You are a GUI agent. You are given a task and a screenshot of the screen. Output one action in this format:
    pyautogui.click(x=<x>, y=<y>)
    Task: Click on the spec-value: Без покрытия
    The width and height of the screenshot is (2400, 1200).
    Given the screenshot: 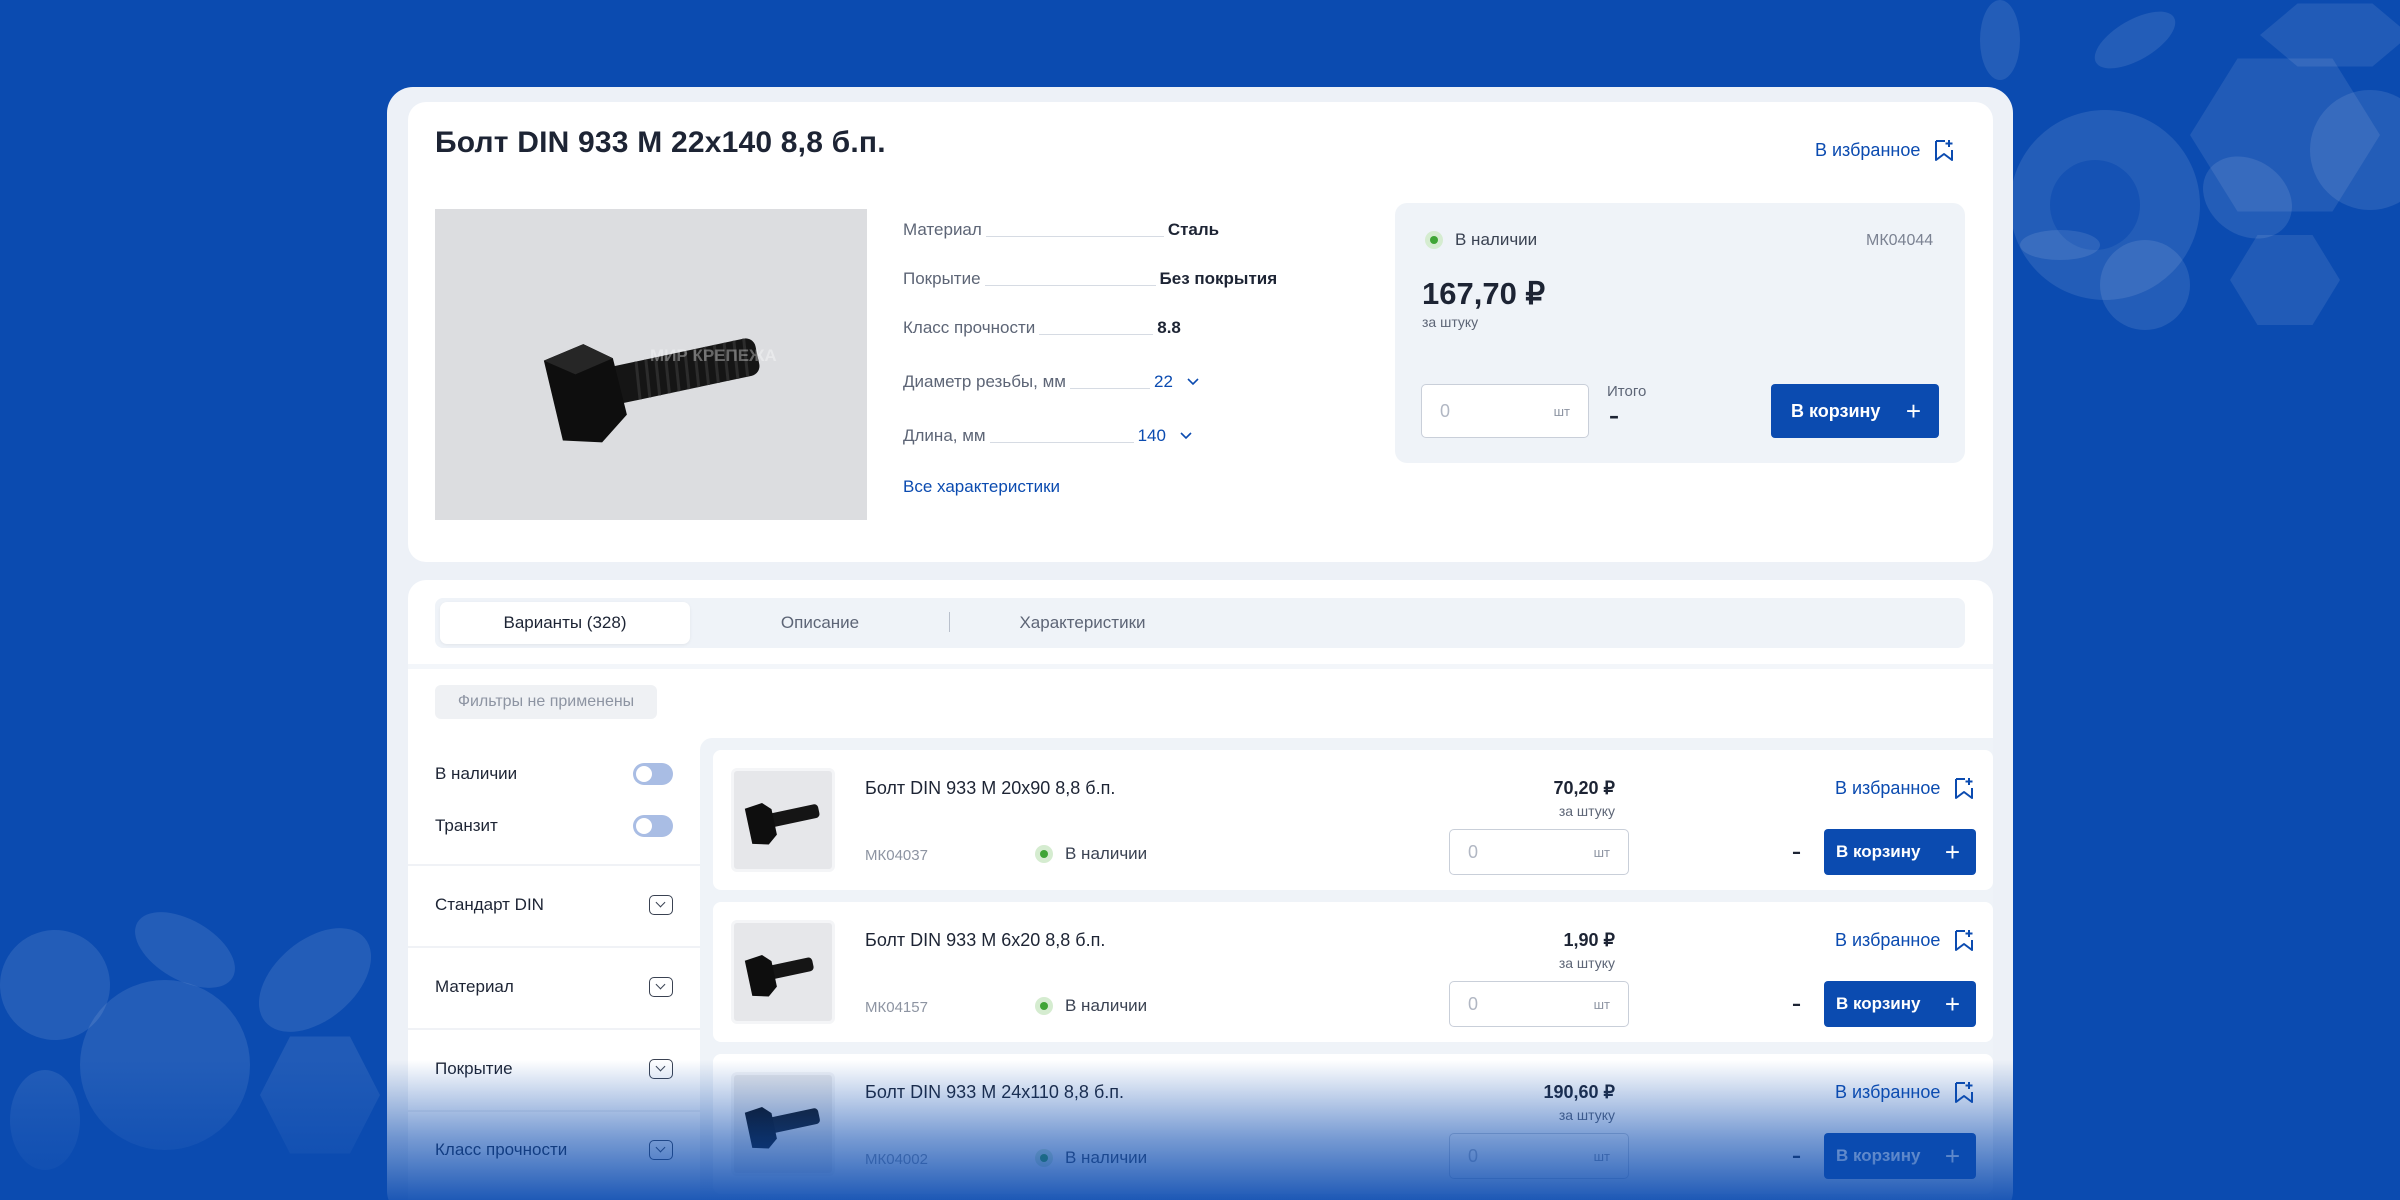 What is the action you would take?
    pyautogui.click(x=1218, y=278)
    